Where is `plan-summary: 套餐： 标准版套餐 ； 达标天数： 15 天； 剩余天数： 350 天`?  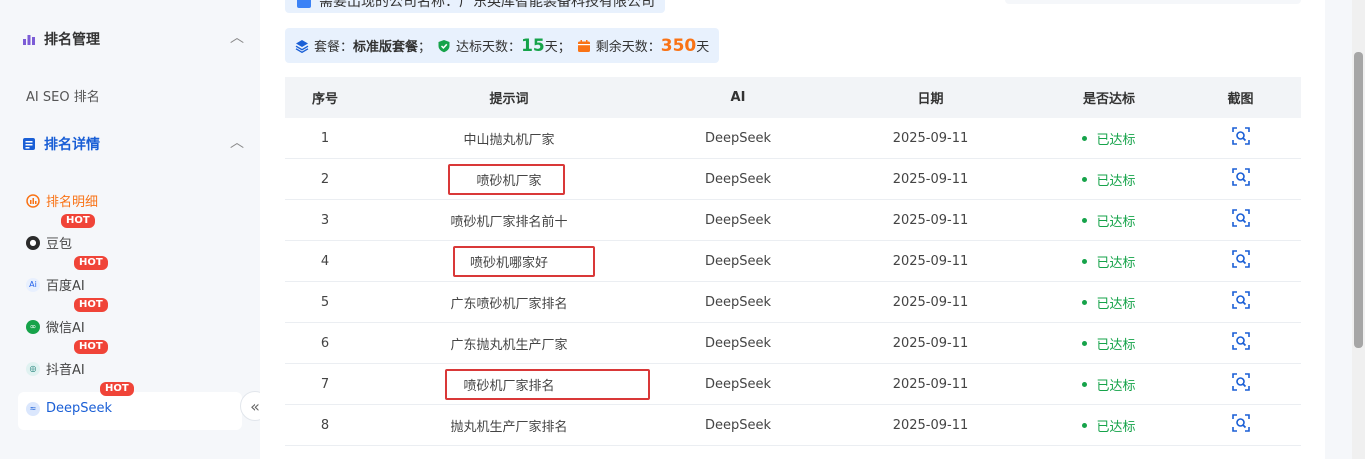 plan-summary: 套餐： 标准版套餐 ； 达标天数： 15 天； 剩余天数： 350 天 is located at coordinates (502, 45).